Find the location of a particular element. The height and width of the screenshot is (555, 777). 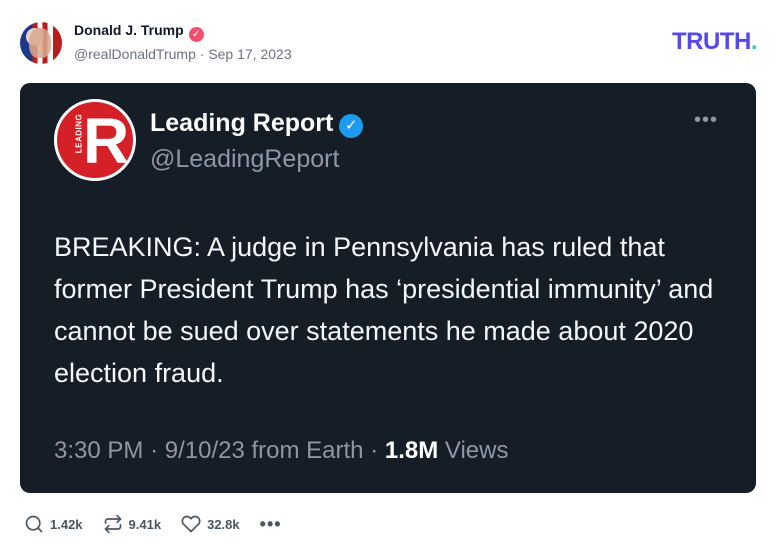

reply-button: 1.42k is located at coordinates (53, 524).